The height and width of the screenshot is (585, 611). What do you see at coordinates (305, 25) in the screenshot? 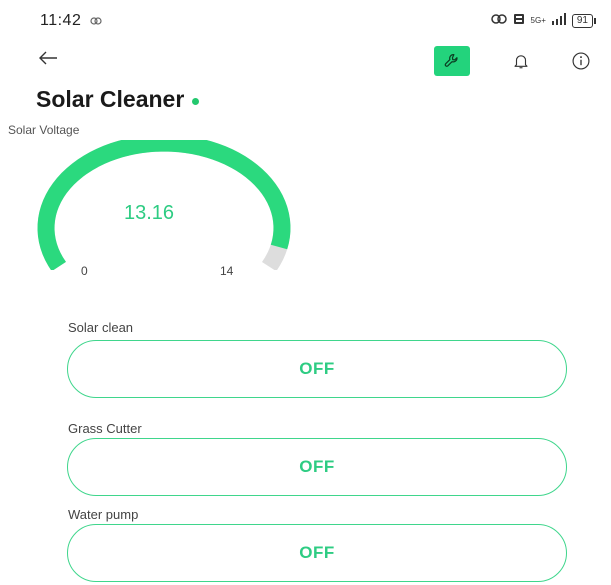
I see `status-bar: 11:42 5G+ 91` at bounding box center [305, 25].